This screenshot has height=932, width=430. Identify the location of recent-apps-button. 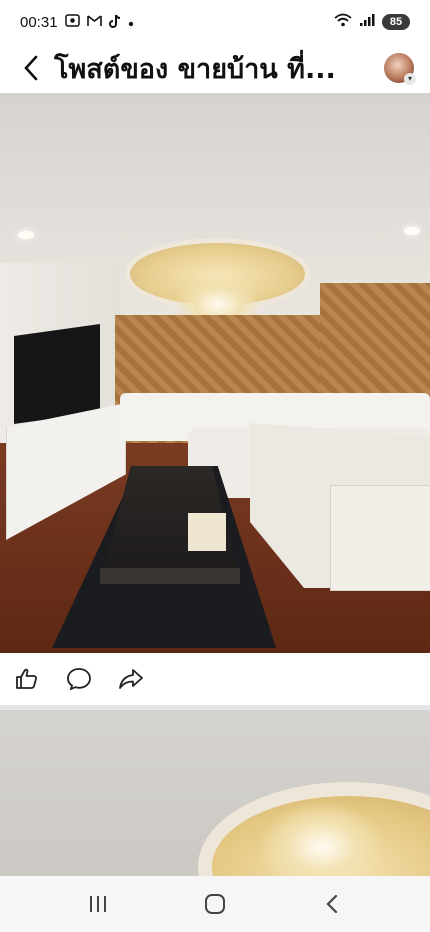
(98, 904).